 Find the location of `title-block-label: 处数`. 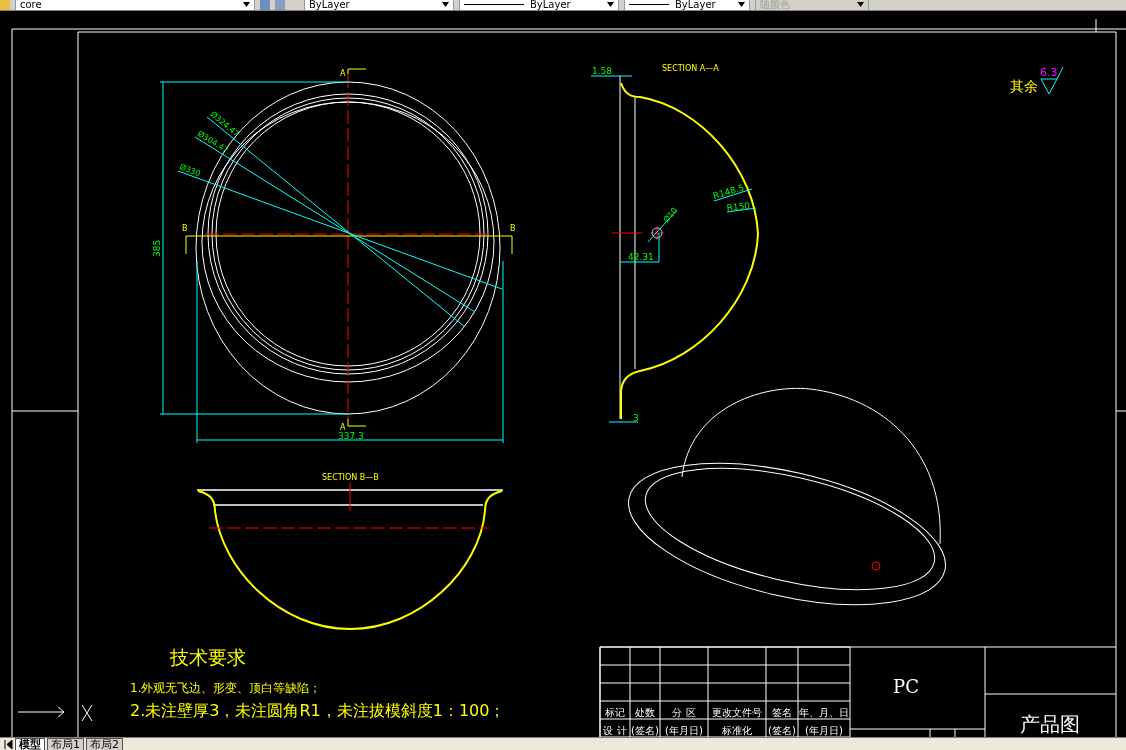

title-block-label: 处数 is located at coordinates (645, 712).